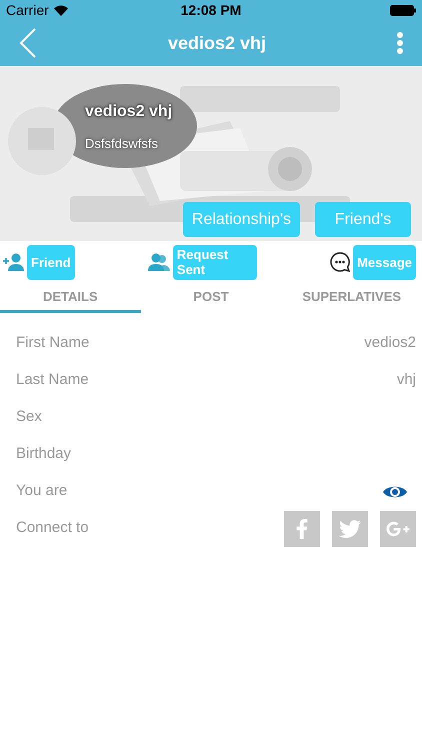 This screenshot has width=422, height=750. I want to click on clock: 12:08 PM, so click(211, 10).